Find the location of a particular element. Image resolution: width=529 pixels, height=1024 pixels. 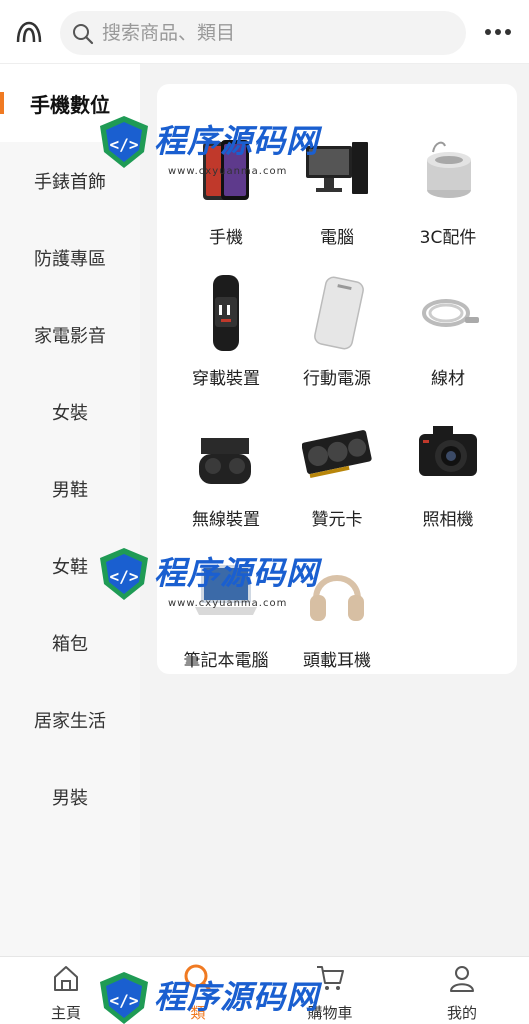

sidebar-item-label: 防護專區 is located at coordinates (70, 259).